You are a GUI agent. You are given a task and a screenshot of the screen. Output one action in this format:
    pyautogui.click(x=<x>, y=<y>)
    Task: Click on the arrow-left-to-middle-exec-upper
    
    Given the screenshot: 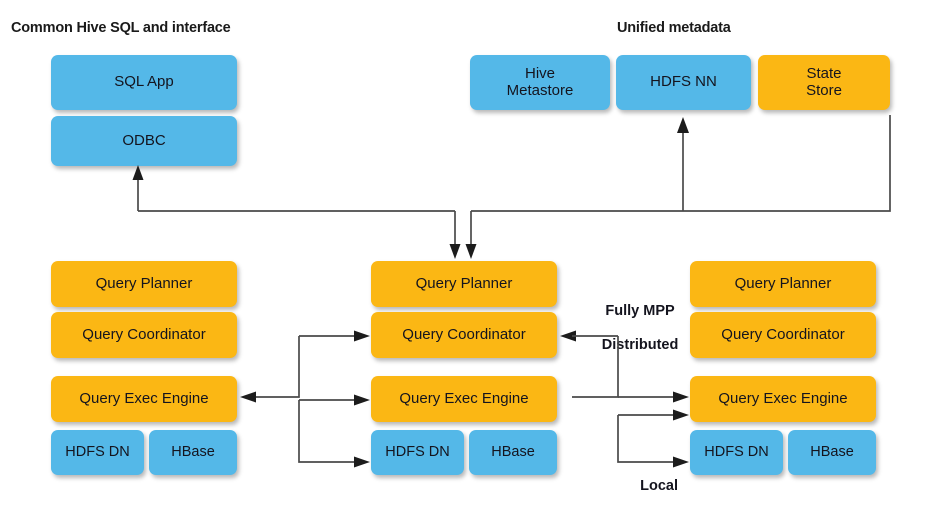 What is the action you would take?
    pyautogui.click(x=334, y=400)
    